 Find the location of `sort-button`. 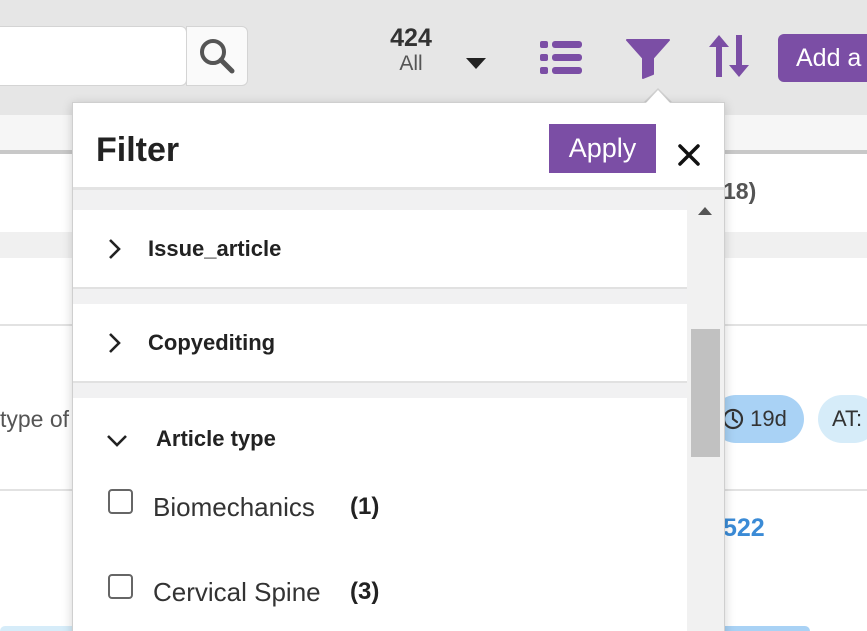

sort-button is located at coordinates (729, 56).